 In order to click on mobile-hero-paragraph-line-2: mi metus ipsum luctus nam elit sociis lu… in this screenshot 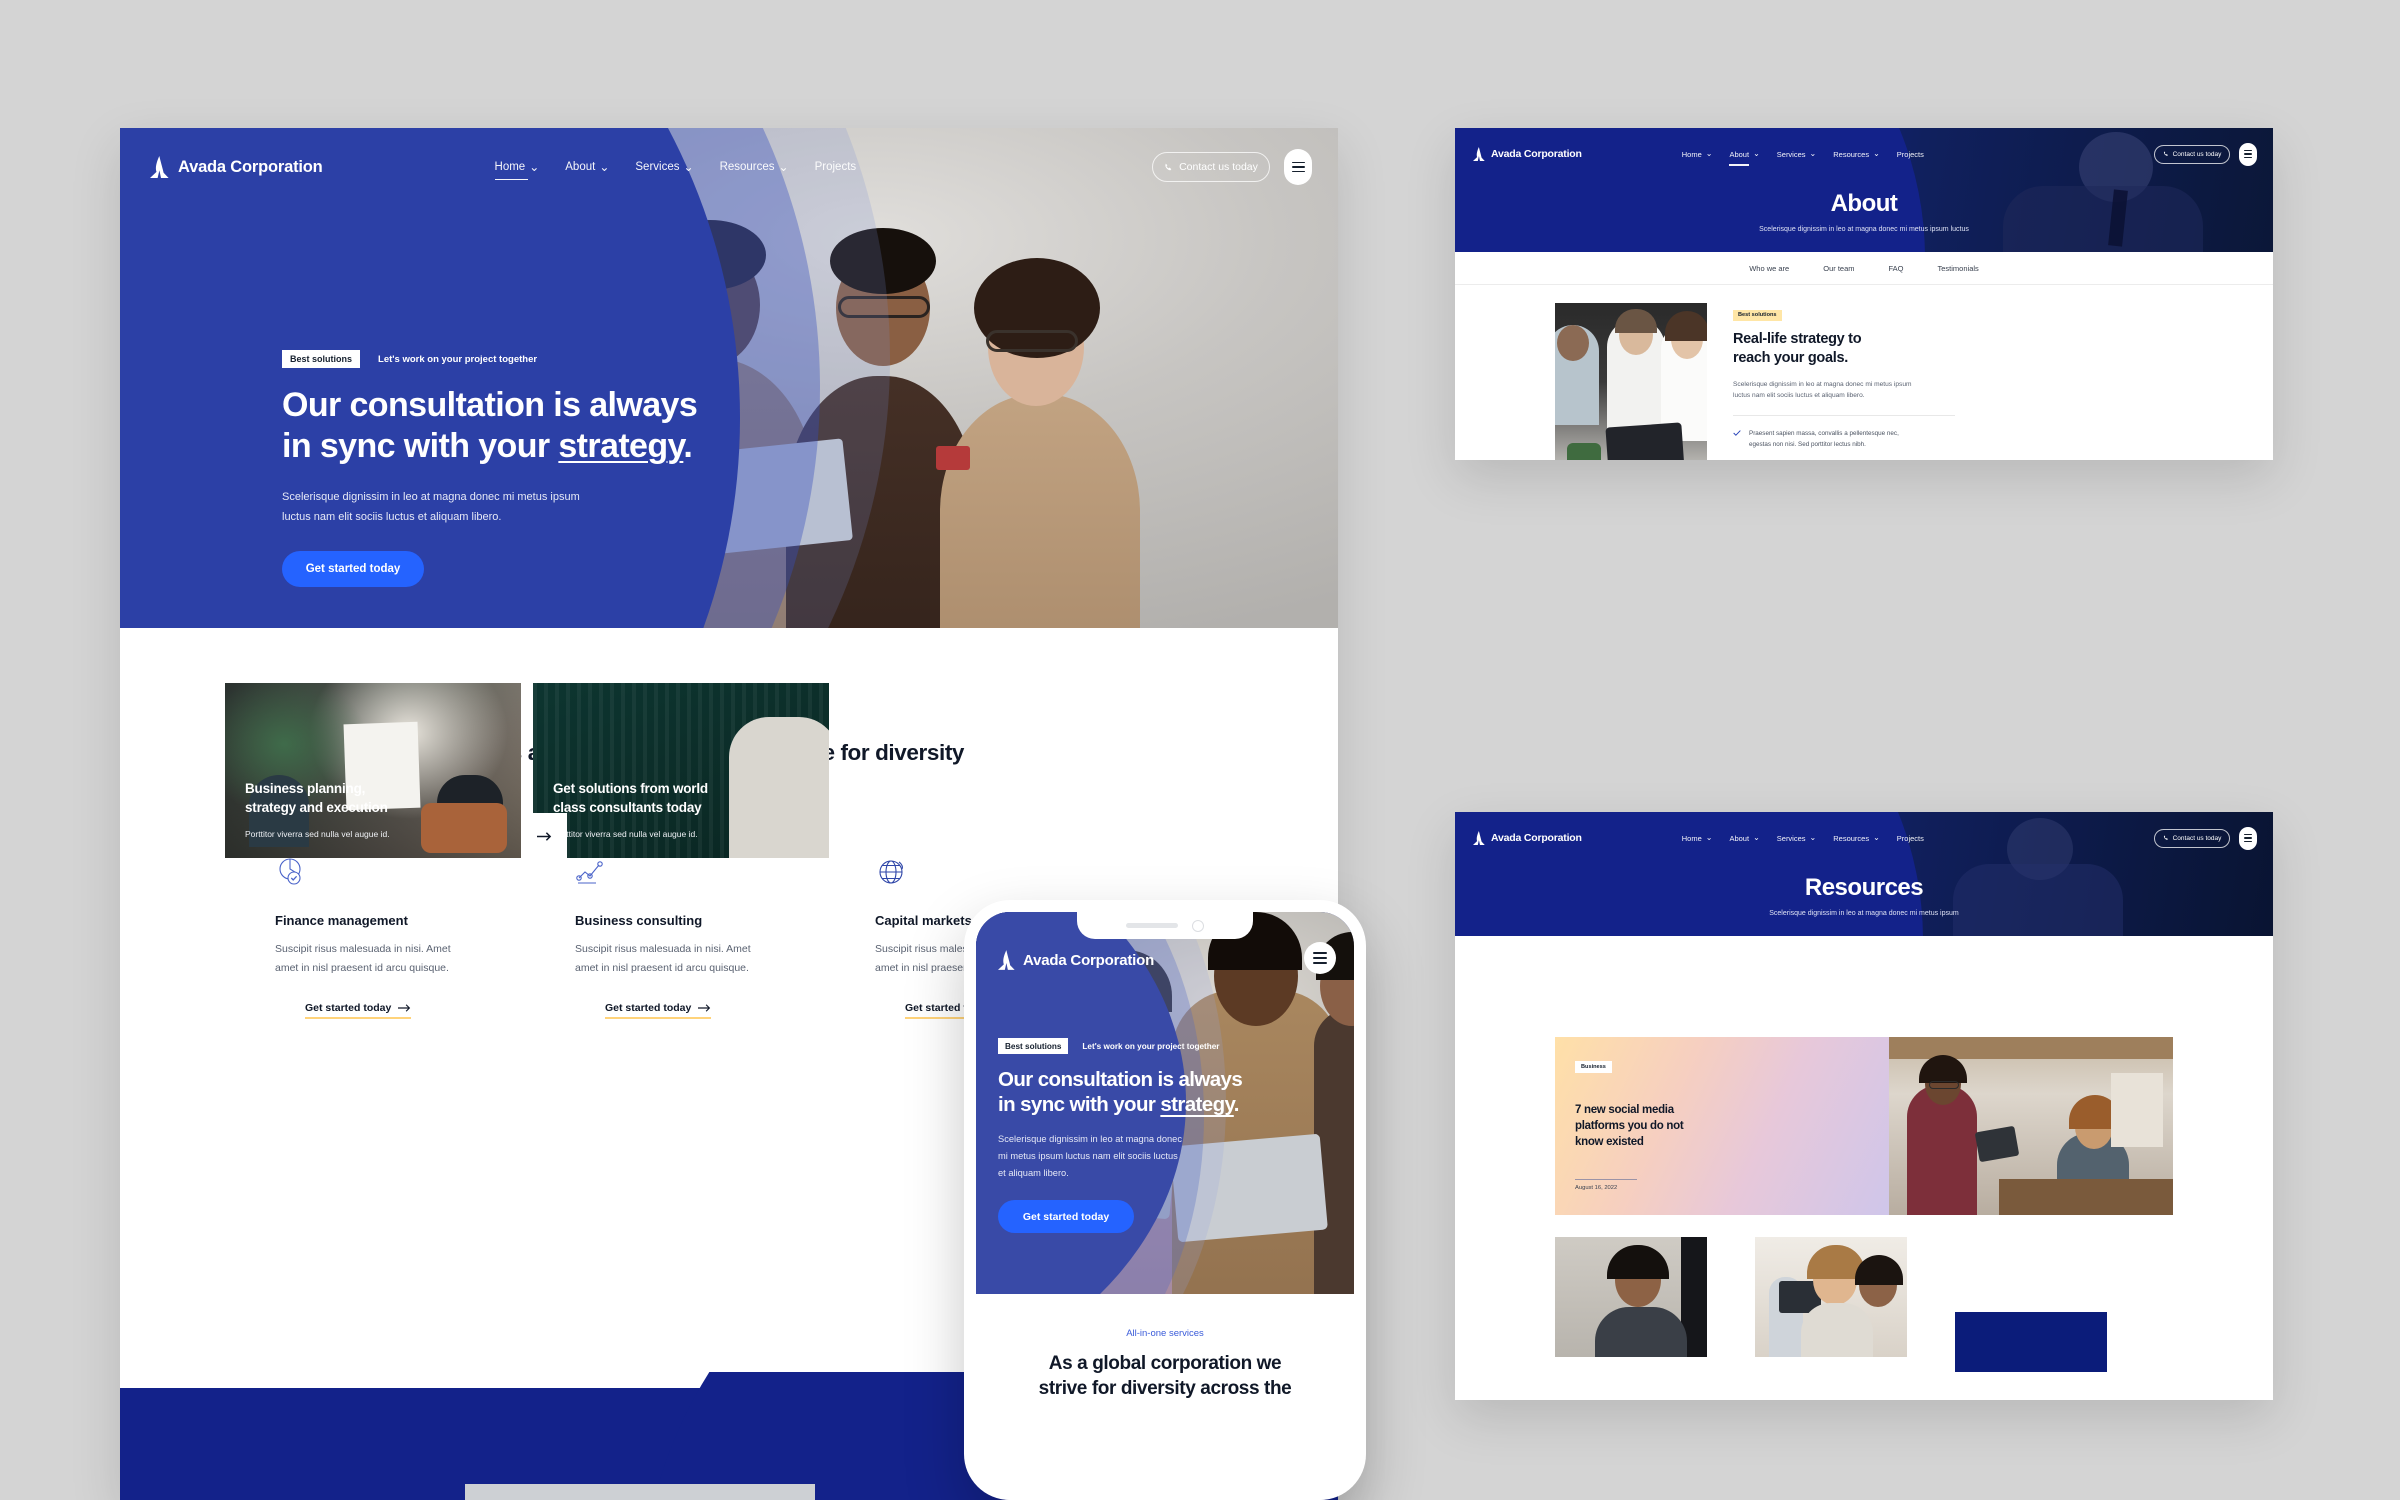, I will do `click(1088, 1156)`.